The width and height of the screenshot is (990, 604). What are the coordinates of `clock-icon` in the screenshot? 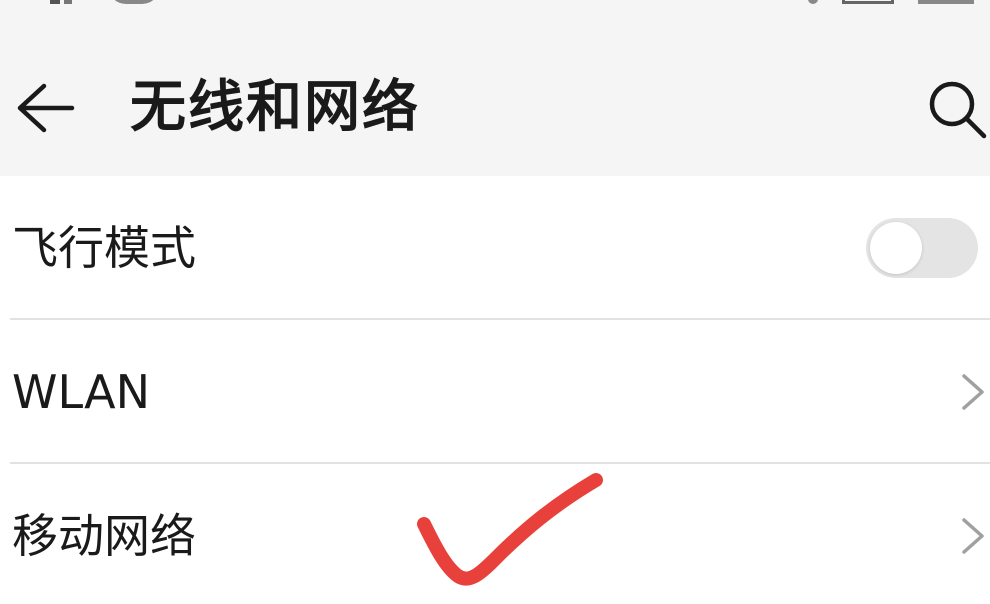 It's located at (946, 2).